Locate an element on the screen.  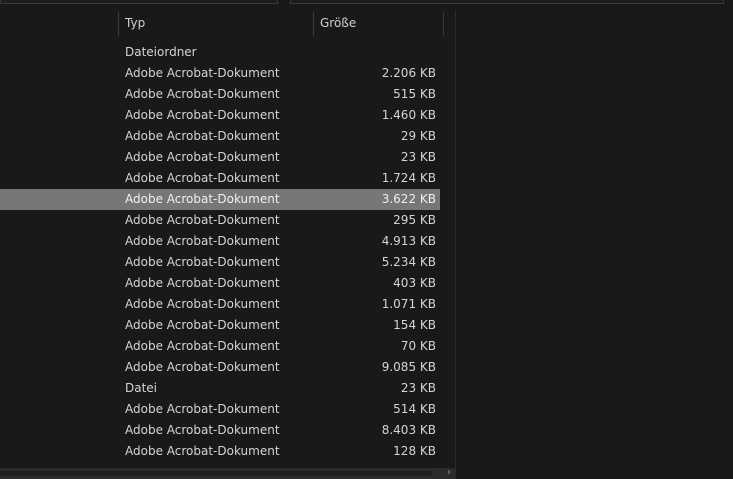
table-row: Adobe Acrobat-Dokument 403 KB is located at coordinates (220, 283).